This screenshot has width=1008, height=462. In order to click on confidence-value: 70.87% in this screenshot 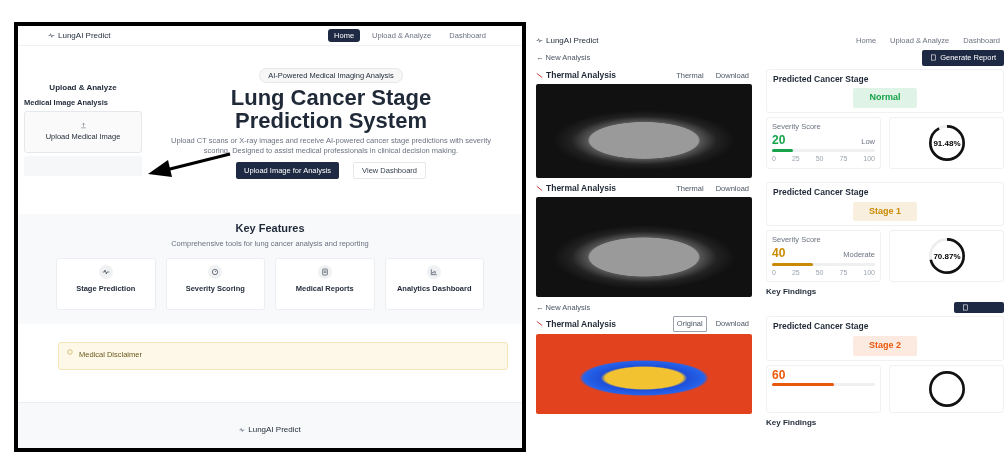, I will do `click(946, 256)`.